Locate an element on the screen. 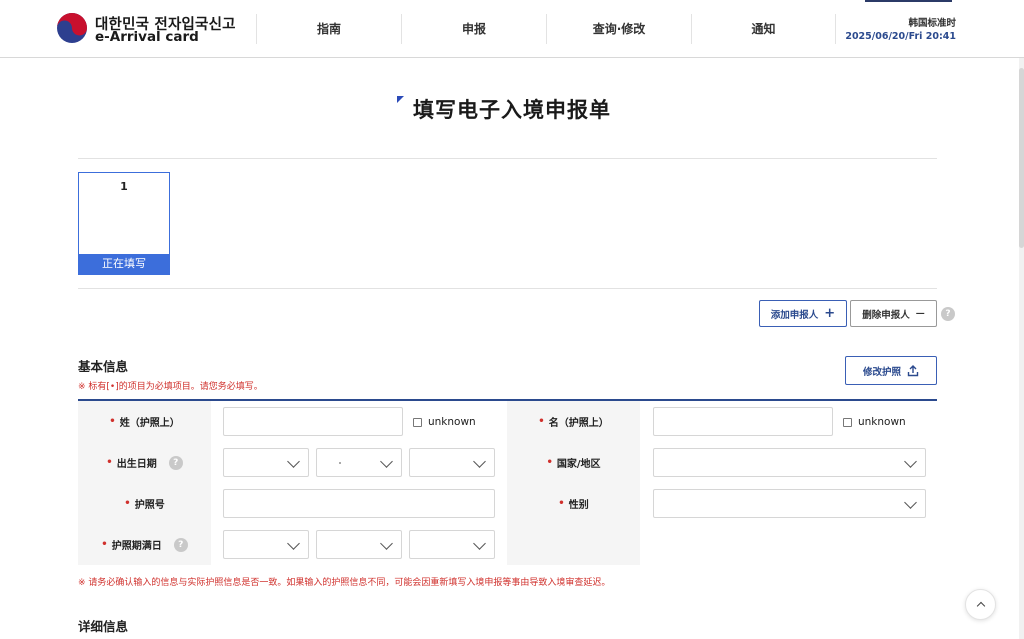  country-select is located at coordinates (789, 462).